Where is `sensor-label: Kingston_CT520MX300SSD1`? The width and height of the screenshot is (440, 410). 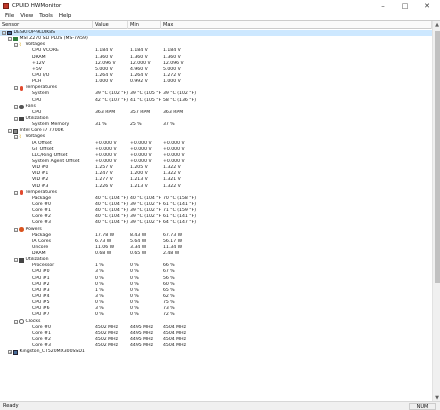 sensor-label: Kingston_CT520MX300SSD1 is located at coordinates (52, 352).